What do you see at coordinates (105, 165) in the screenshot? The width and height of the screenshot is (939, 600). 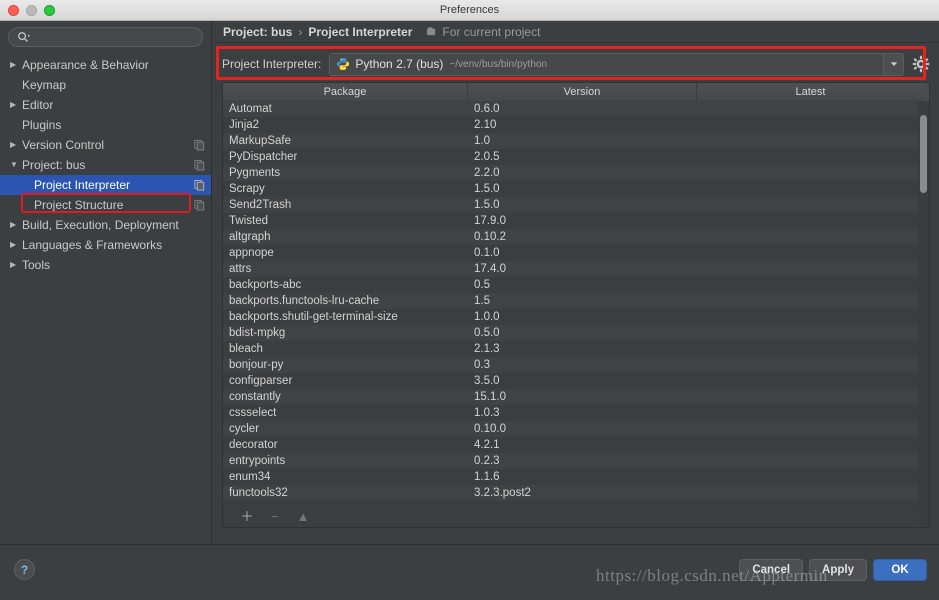 I see `sidebar-item-project-bus: ▼ Project: bus` at bounding box center [105, 165].